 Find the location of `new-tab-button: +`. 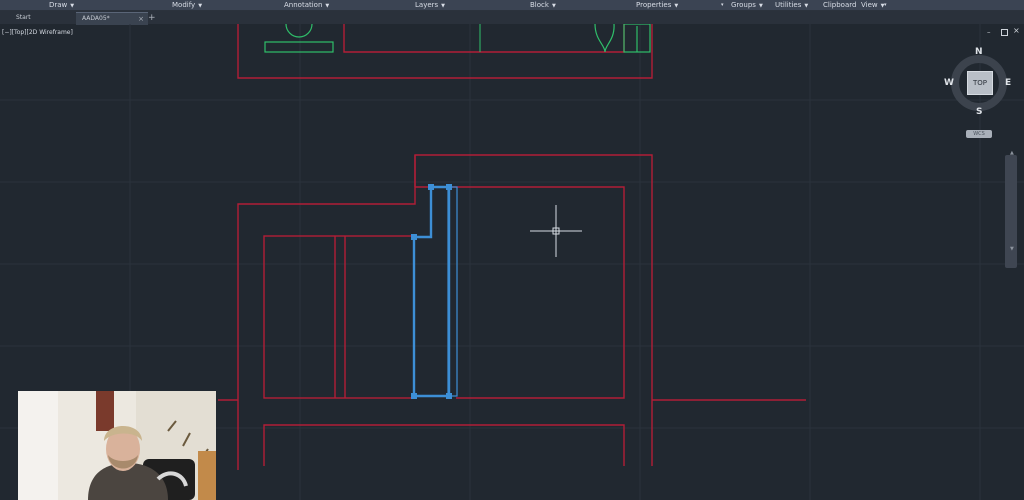

new-tab-button: + is located at coordinates (152, 18).